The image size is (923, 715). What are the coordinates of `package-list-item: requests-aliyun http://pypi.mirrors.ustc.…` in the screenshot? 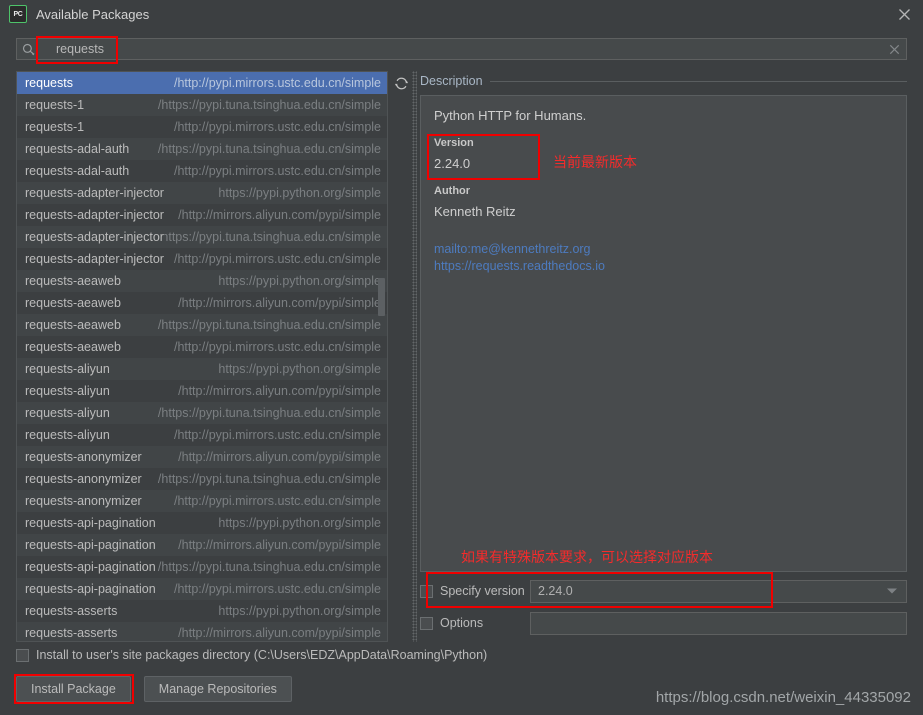 It's located at (202, 435).